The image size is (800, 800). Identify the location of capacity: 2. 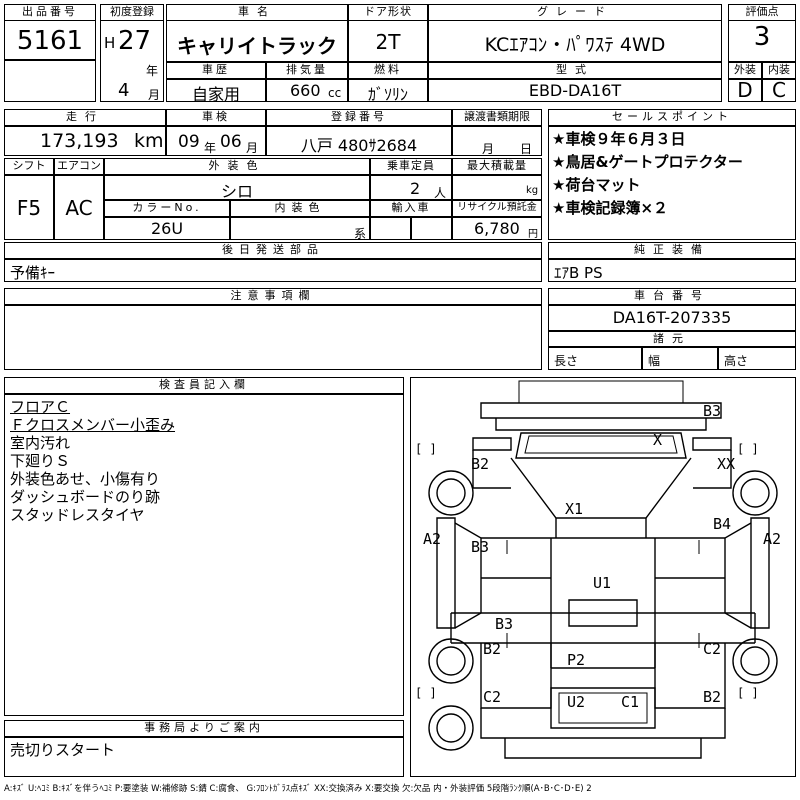
(415, 188).